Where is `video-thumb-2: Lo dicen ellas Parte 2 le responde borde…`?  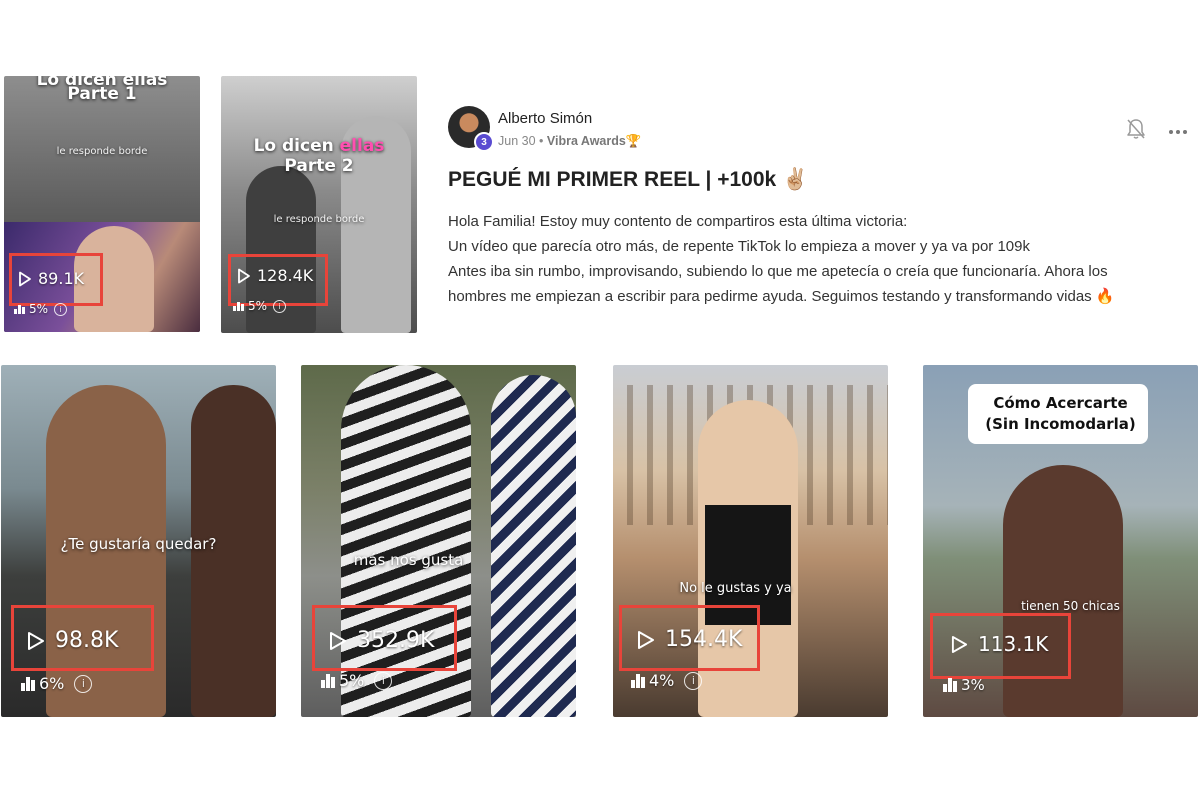 video-thumb-2: Lo dicen ellas Parte 2 le responde borde… is located at coordinates (319, 204).